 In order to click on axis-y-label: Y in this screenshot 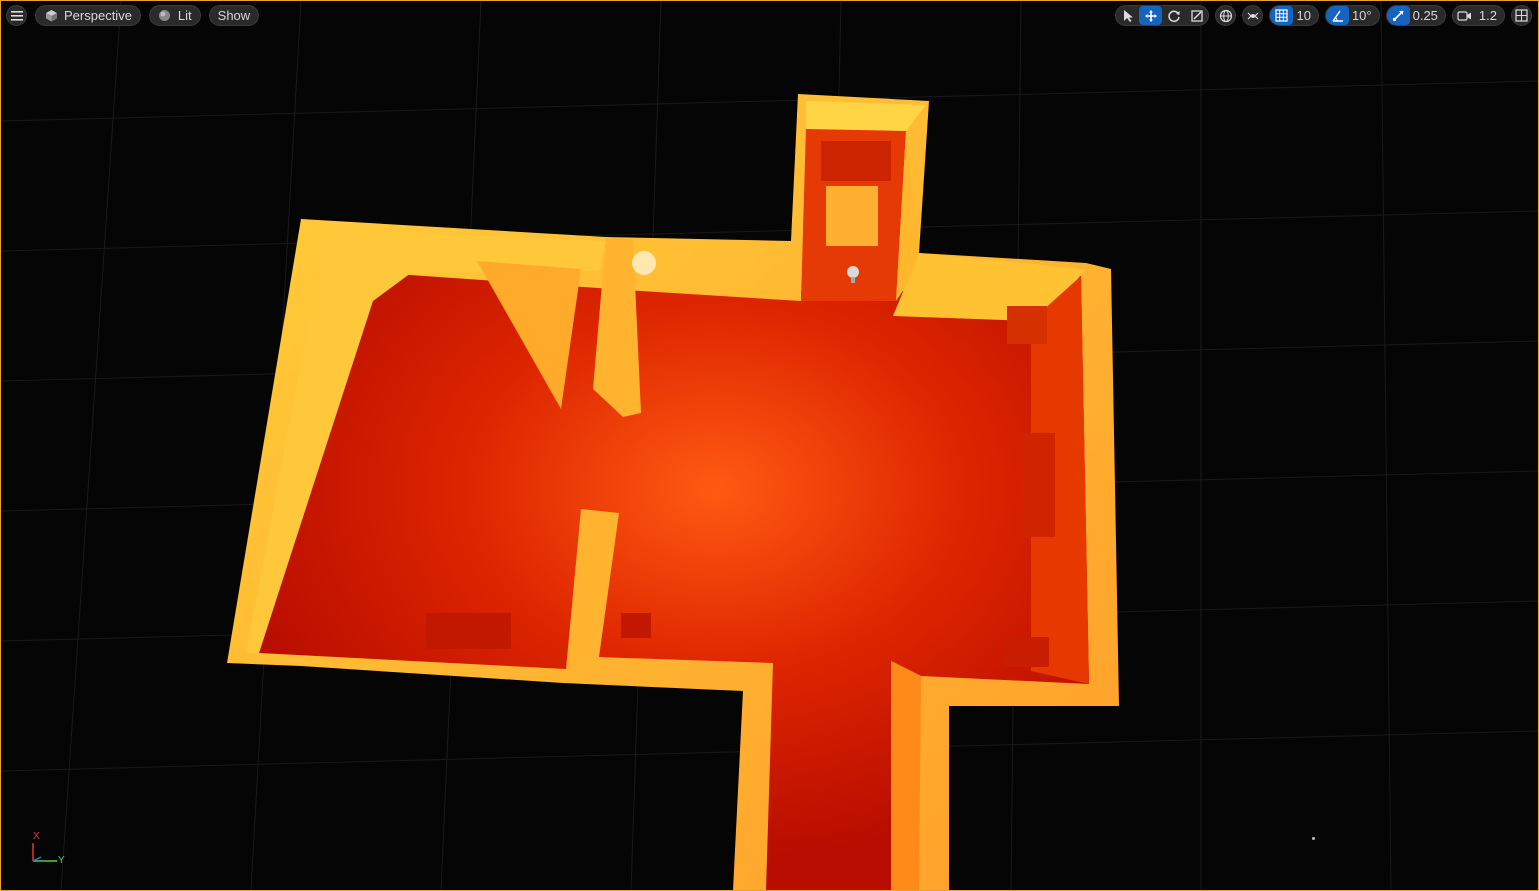, I will do `click(61, 860)`.